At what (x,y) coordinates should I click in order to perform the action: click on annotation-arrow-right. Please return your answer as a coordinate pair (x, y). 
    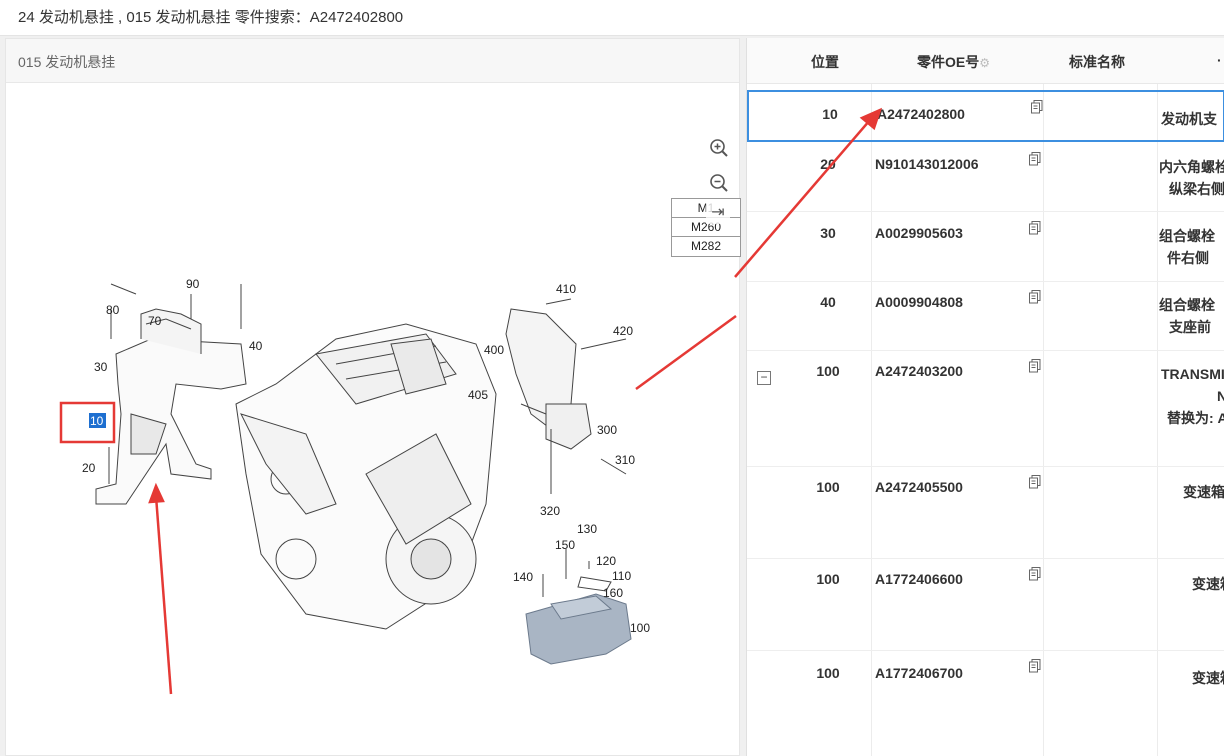
    Looking at the image, I should click on (686, 352).